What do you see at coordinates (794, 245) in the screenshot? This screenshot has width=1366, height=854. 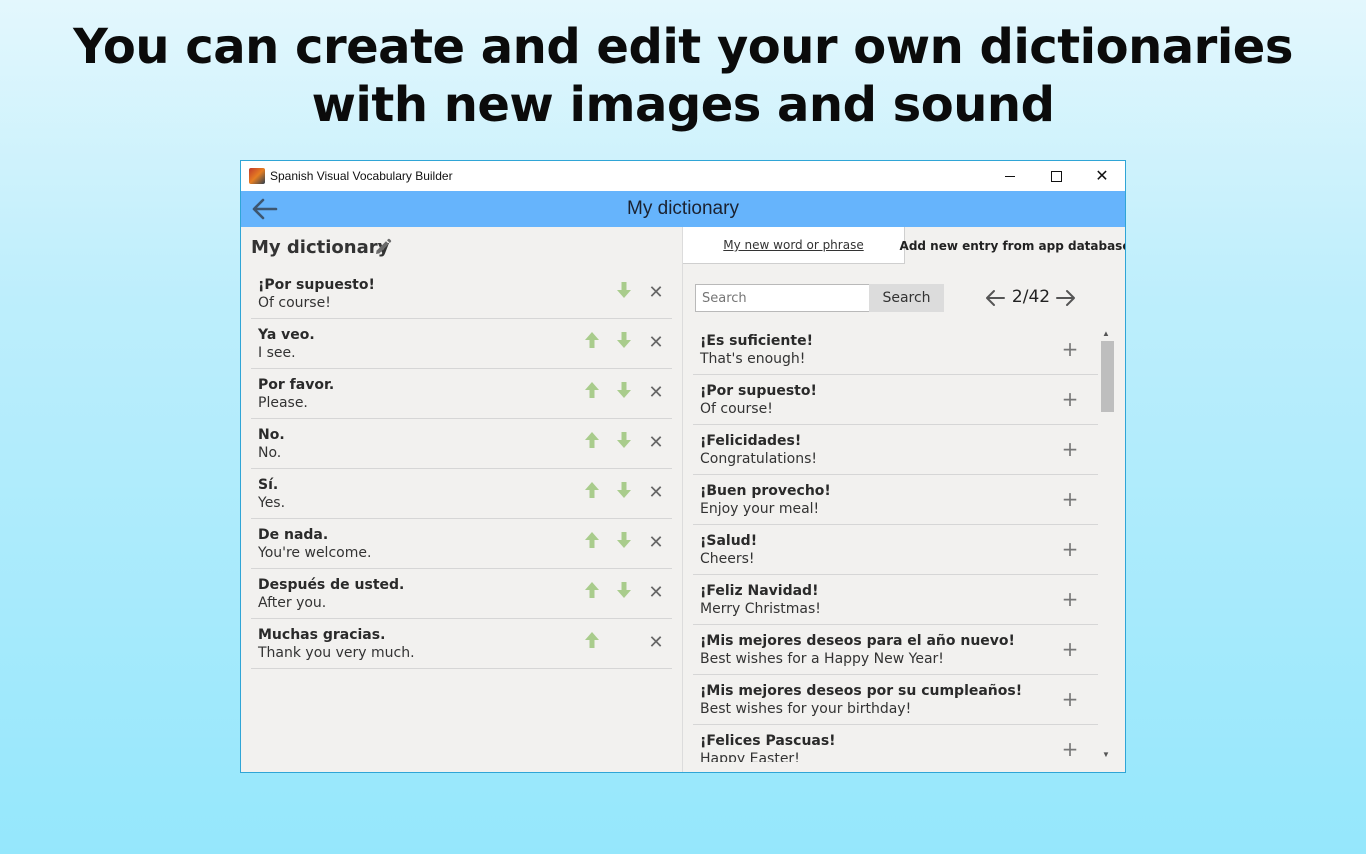 I see `tab-my-new-word: My new word or phrase` at bounding box center [794, 245].